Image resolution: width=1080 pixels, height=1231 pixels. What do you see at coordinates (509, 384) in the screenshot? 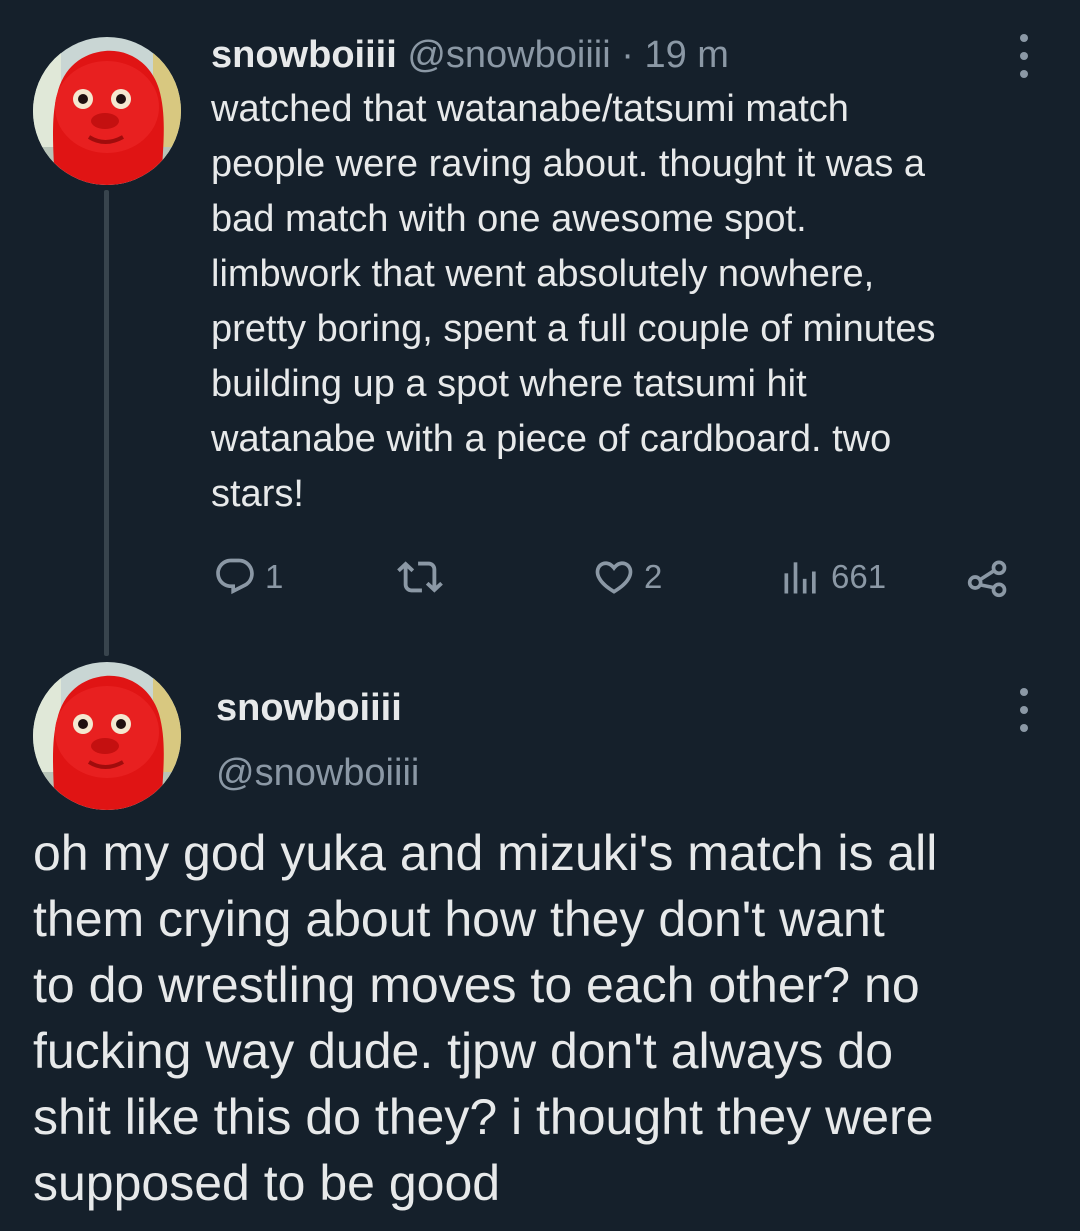
I see `text-line: building up a spot where tatsumi hit` at bounding box center [509, 384].